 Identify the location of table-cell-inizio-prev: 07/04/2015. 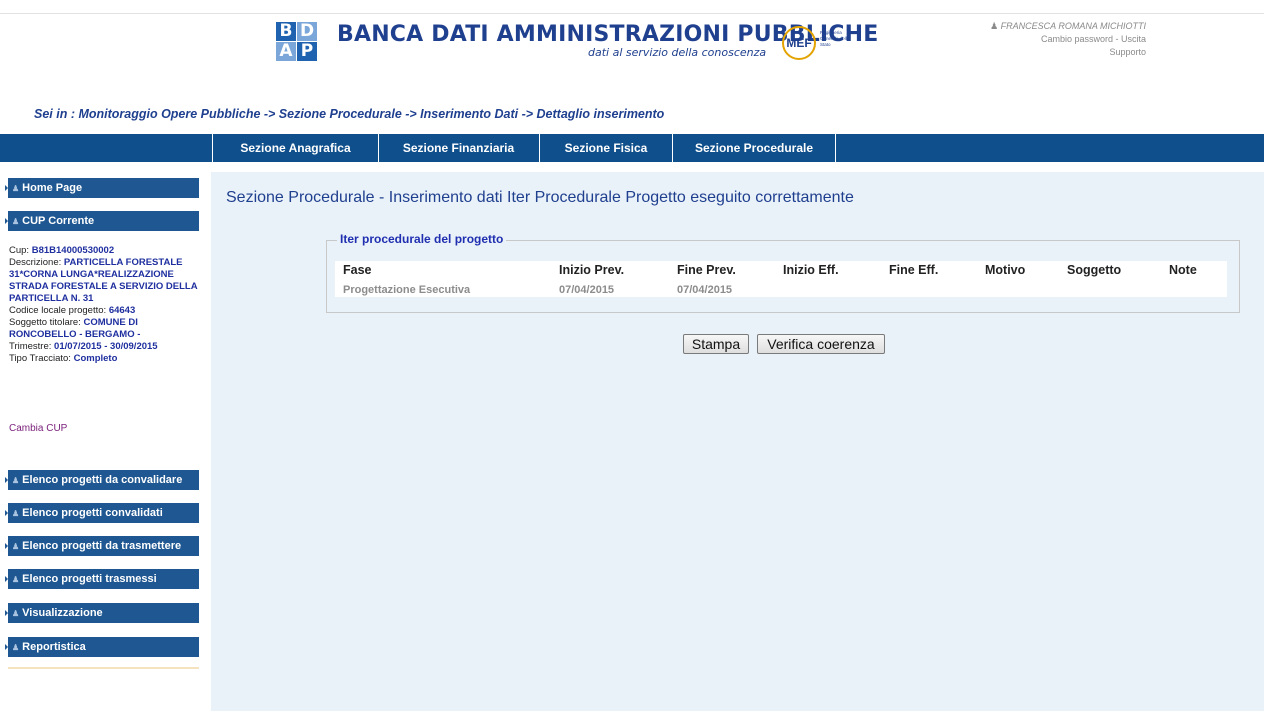
(587, 290).